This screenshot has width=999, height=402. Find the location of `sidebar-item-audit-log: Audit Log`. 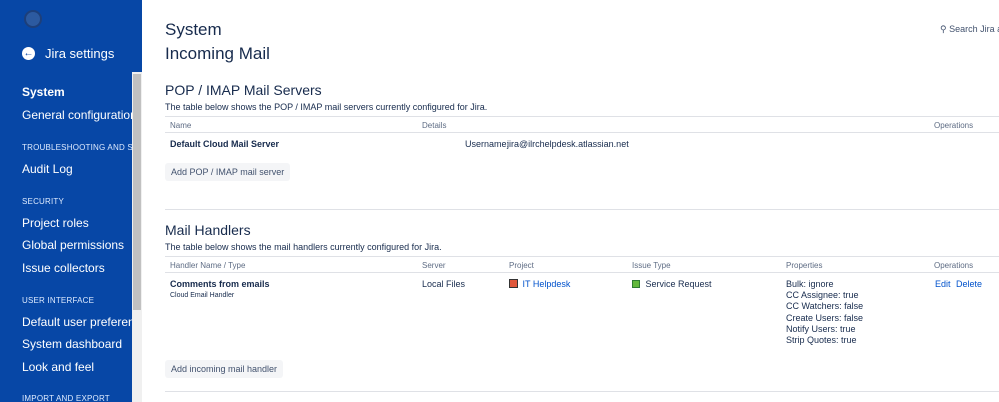

sidebar-item-audit-log: Audit Log is located at coordinates (47, 169).